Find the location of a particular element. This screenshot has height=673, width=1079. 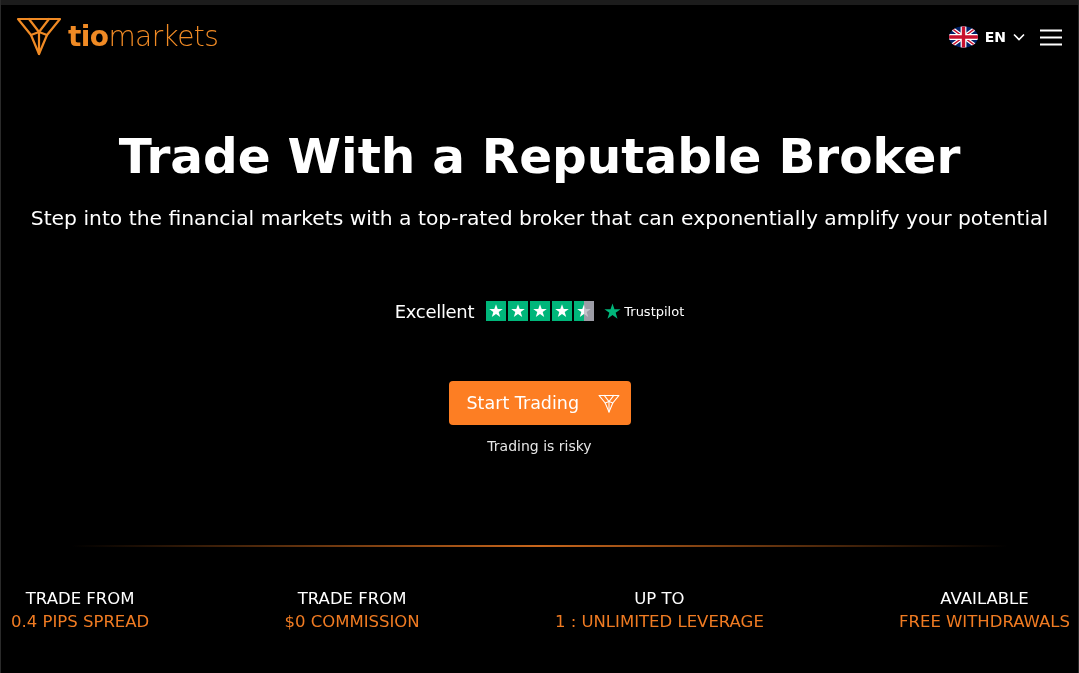

review-site-label: Trustpilot is located at coordinates (654, 311).